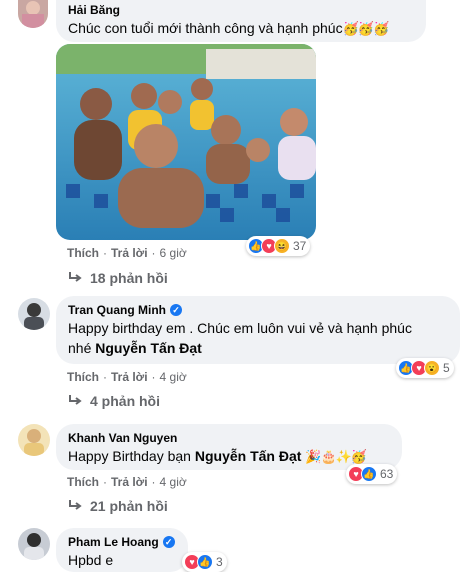 The width and height of the screenshot is (461, 572). I want to click on comment-bubble-4: Pham Le Hoang ✓ Hpbd e, so click(122, 550).